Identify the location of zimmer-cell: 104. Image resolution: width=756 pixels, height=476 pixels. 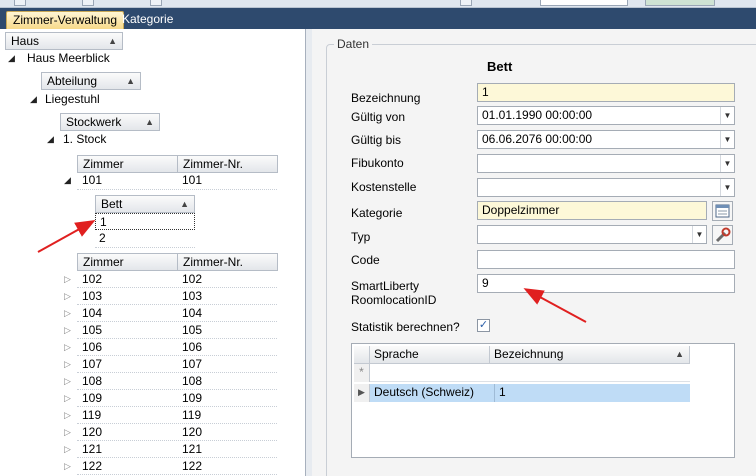
(92, 313).